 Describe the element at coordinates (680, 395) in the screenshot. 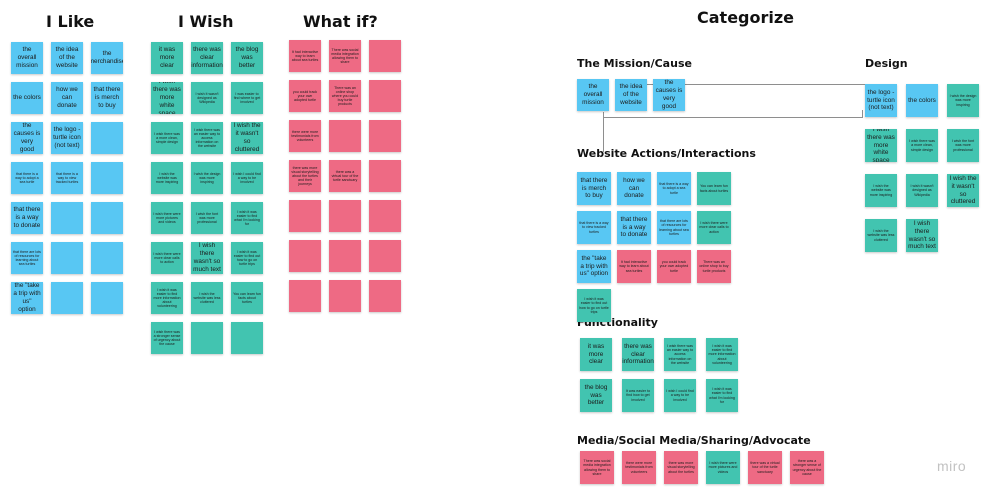

I see `sticky-note-functionality: I wish I could find a way to be involved` at that location.